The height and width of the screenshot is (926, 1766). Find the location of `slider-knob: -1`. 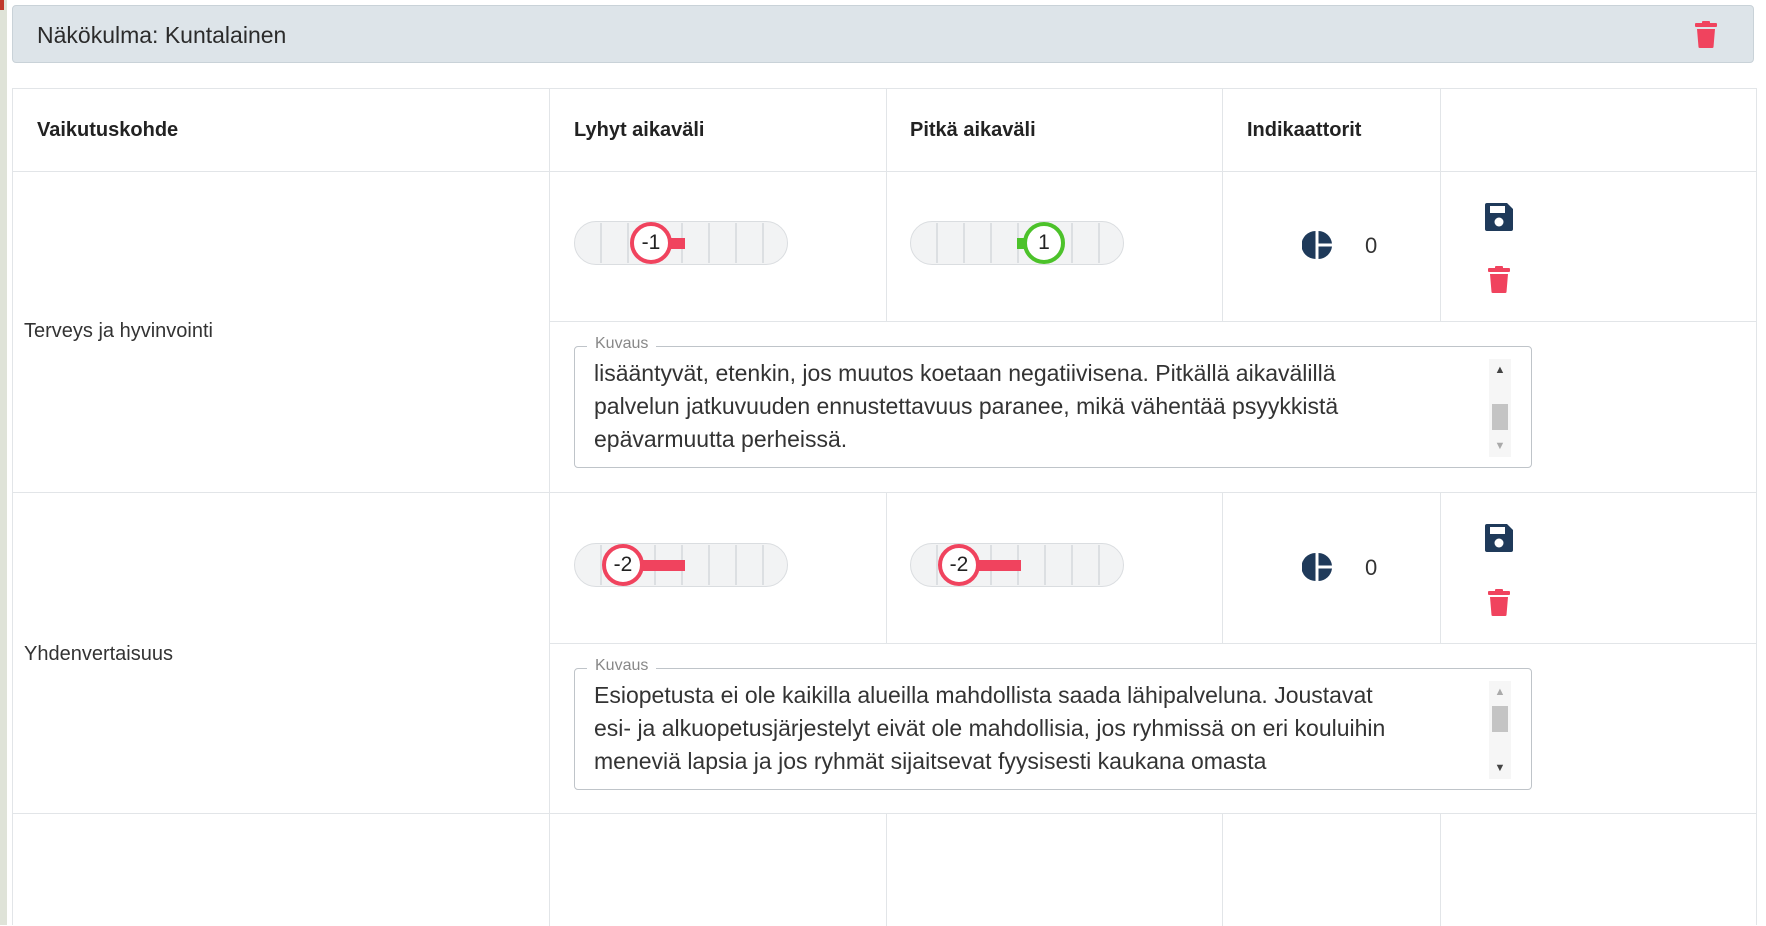

slider-knob: -1 is located at coordinates (651, 243).